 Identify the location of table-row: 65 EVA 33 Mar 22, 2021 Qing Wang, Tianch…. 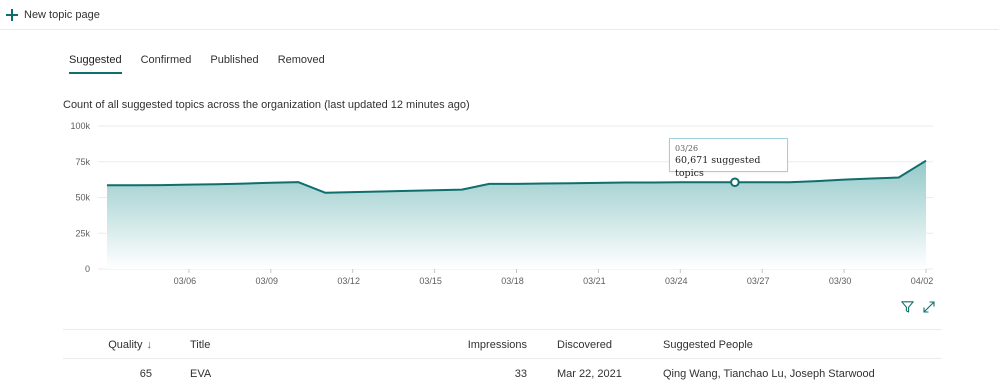
(502, 374).